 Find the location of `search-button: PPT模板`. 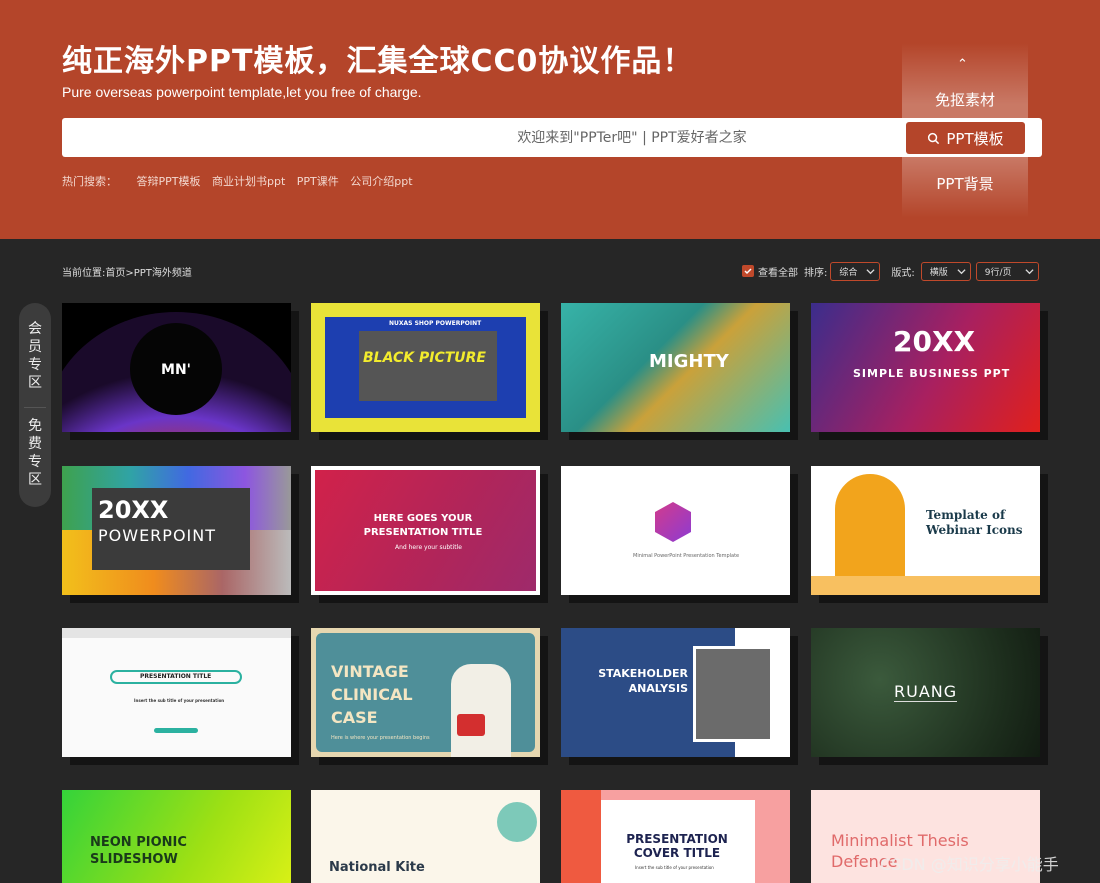

search-button: PPT模板 is located at coordinates (965, 138).